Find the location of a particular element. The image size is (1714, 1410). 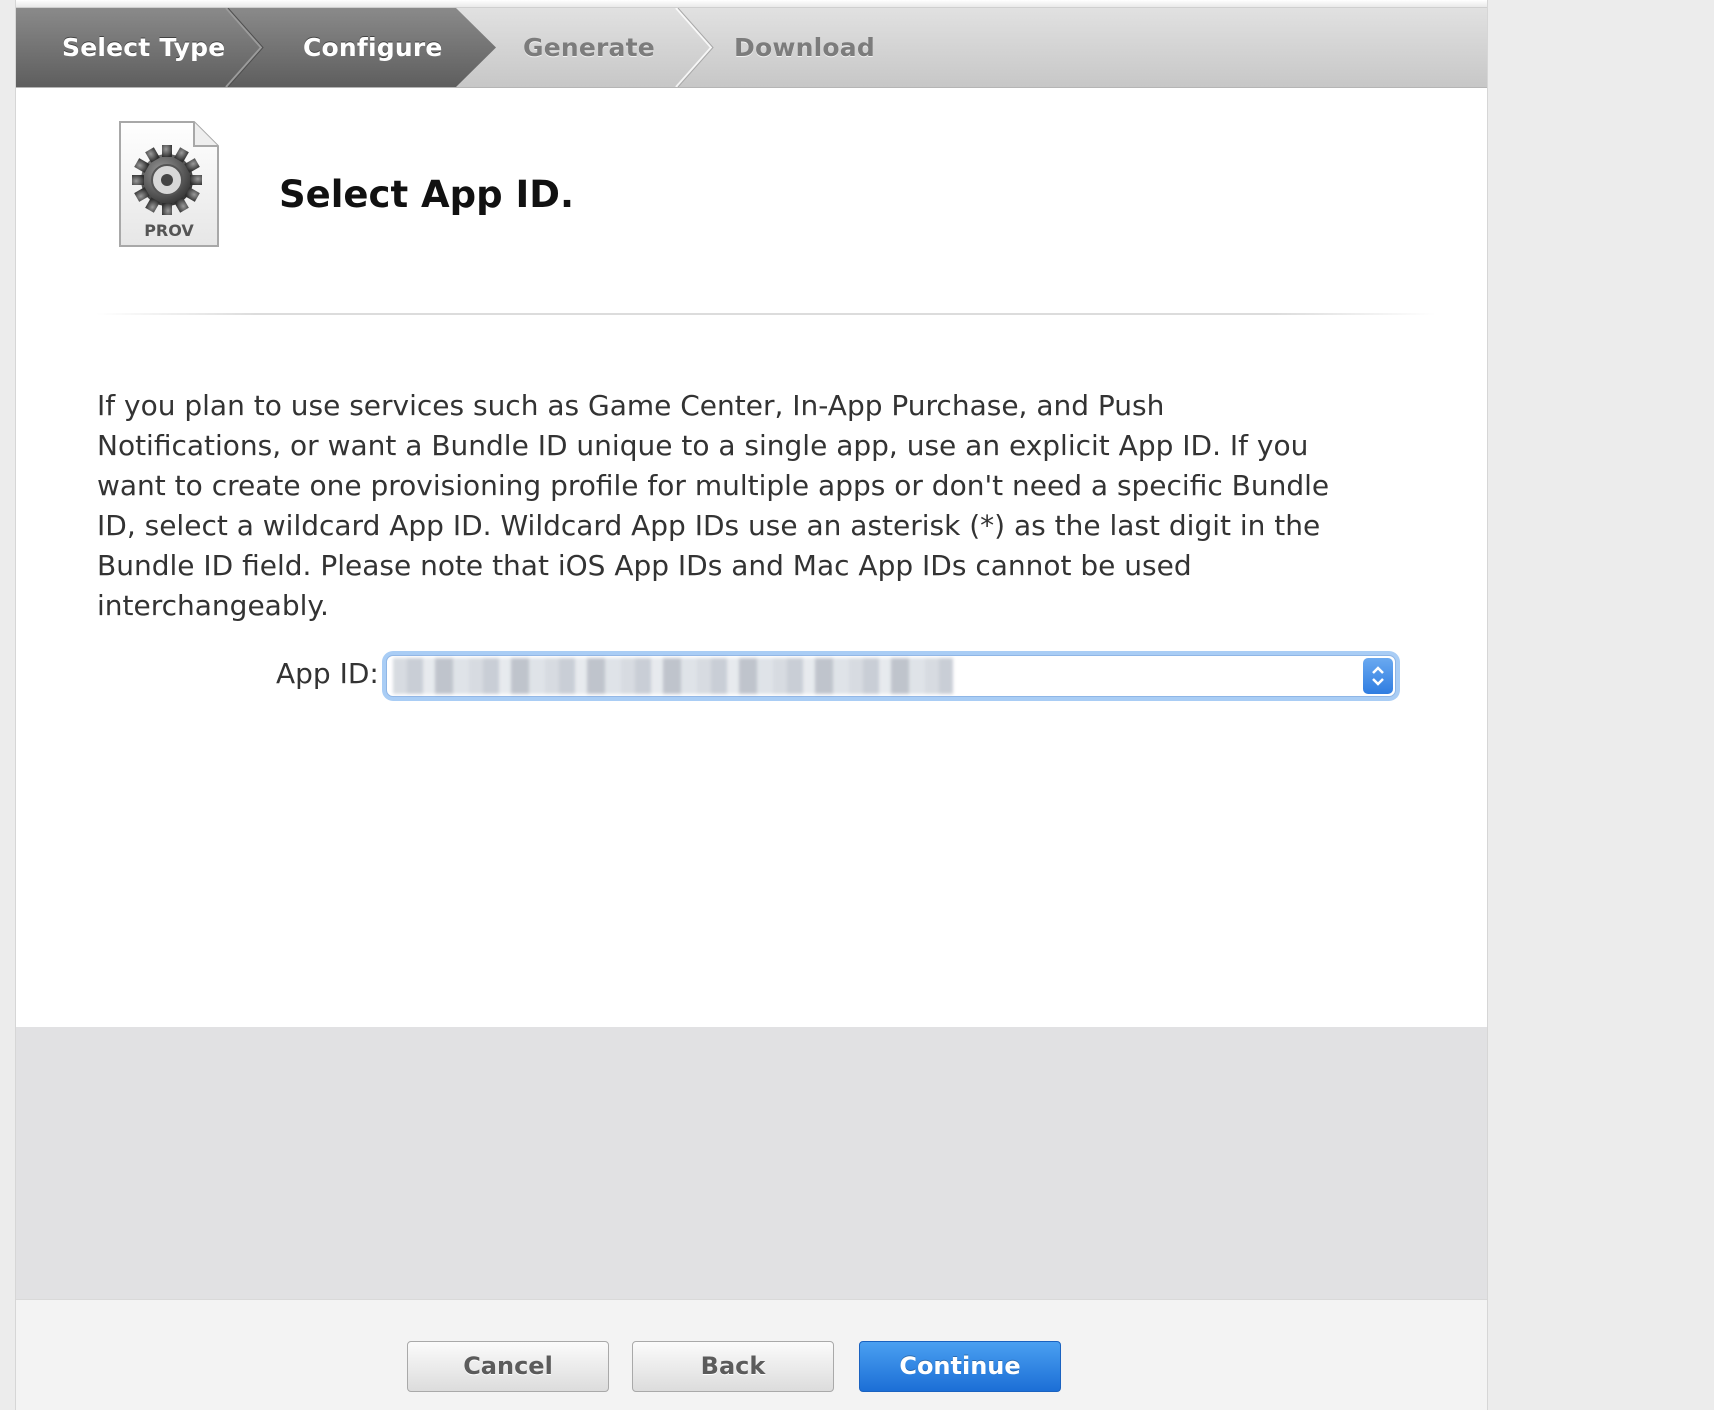

header-divider is located at coordinates (766, 314).